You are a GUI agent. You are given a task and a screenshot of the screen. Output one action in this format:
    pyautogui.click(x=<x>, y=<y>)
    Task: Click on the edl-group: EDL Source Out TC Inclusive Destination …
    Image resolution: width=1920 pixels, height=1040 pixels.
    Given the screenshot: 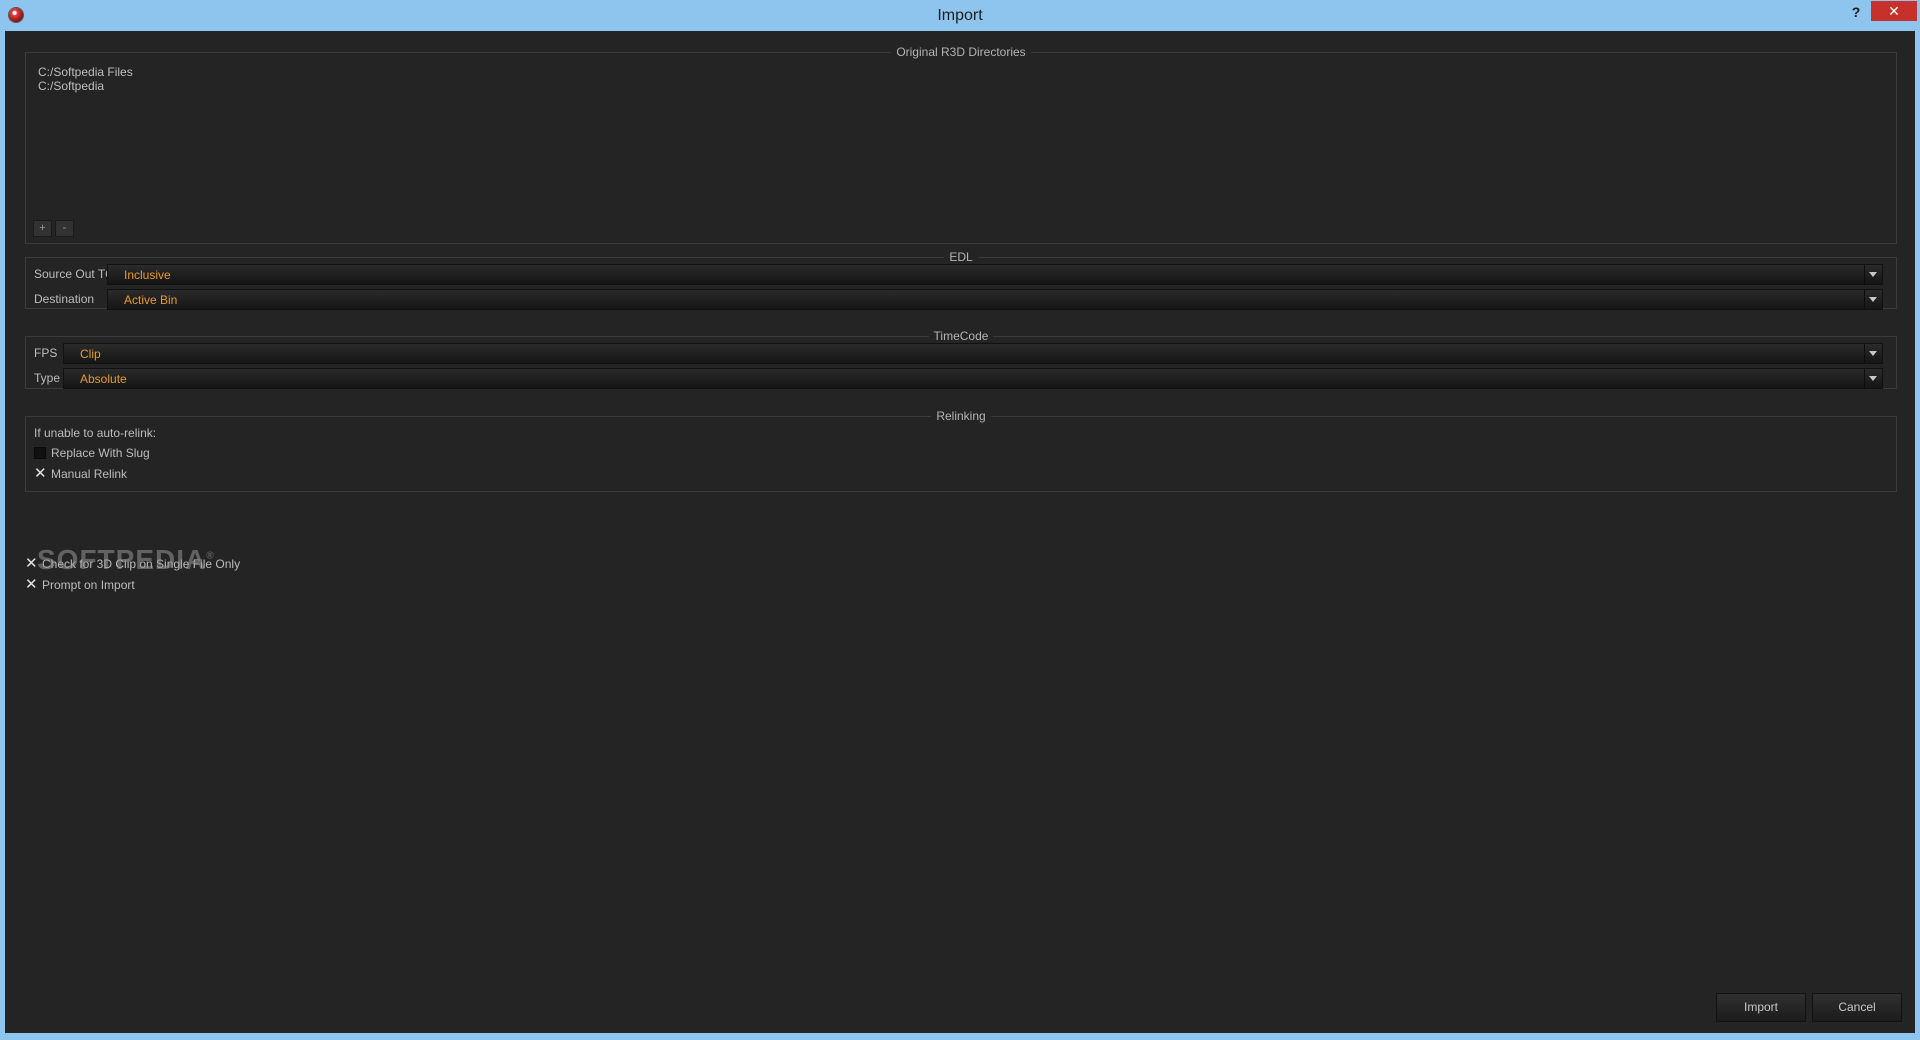 What is the action you would take?
    pyautogui.click(x=961, y=280)
    